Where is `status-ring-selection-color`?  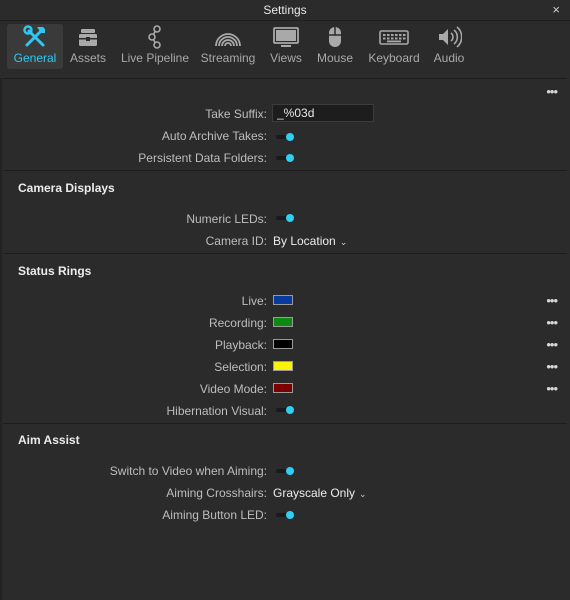 status-ring-selection-color is located at coordinates (283, 366).